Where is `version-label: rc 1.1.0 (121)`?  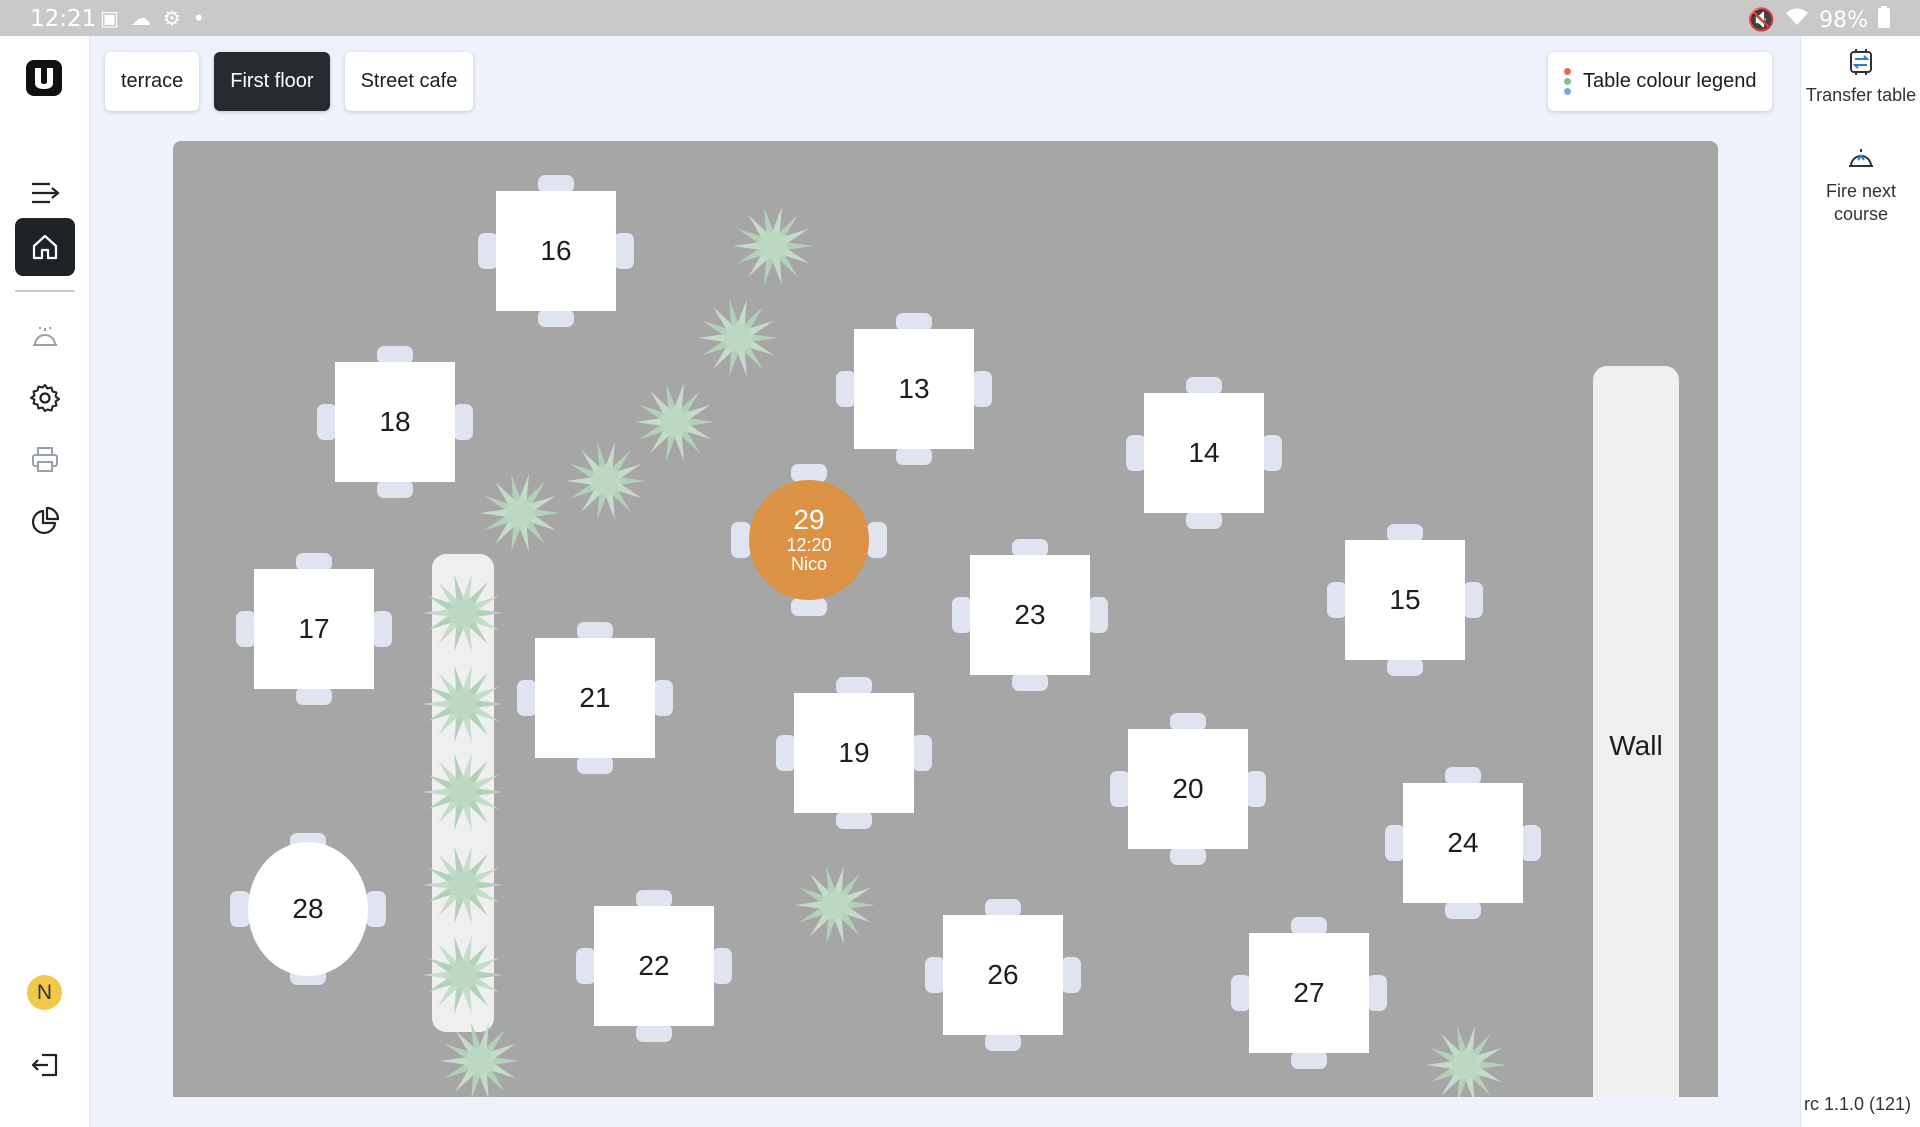 version-label: rc 1.1.0 (121) is located at coordinates (1858, 1104).